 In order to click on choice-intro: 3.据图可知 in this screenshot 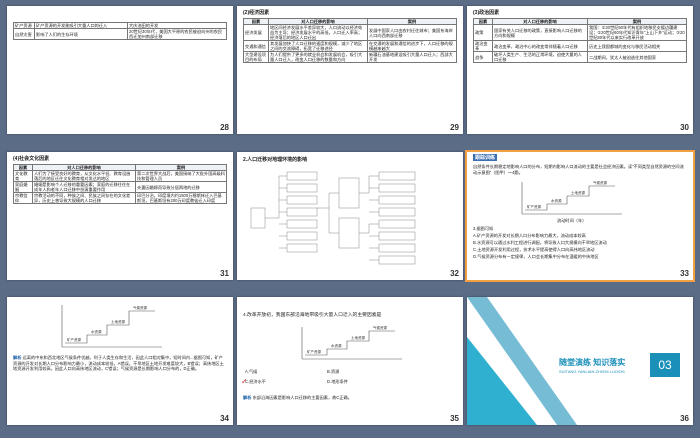, I will do `click(483, 228)`.